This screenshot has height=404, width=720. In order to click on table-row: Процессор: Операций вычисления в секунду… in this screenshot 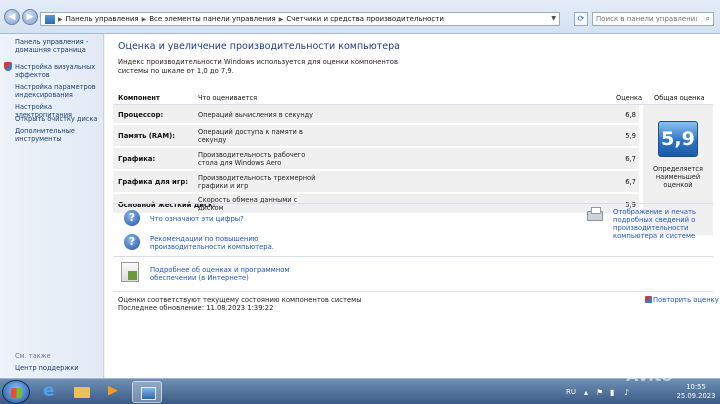, I will do `click(376, 114)`.